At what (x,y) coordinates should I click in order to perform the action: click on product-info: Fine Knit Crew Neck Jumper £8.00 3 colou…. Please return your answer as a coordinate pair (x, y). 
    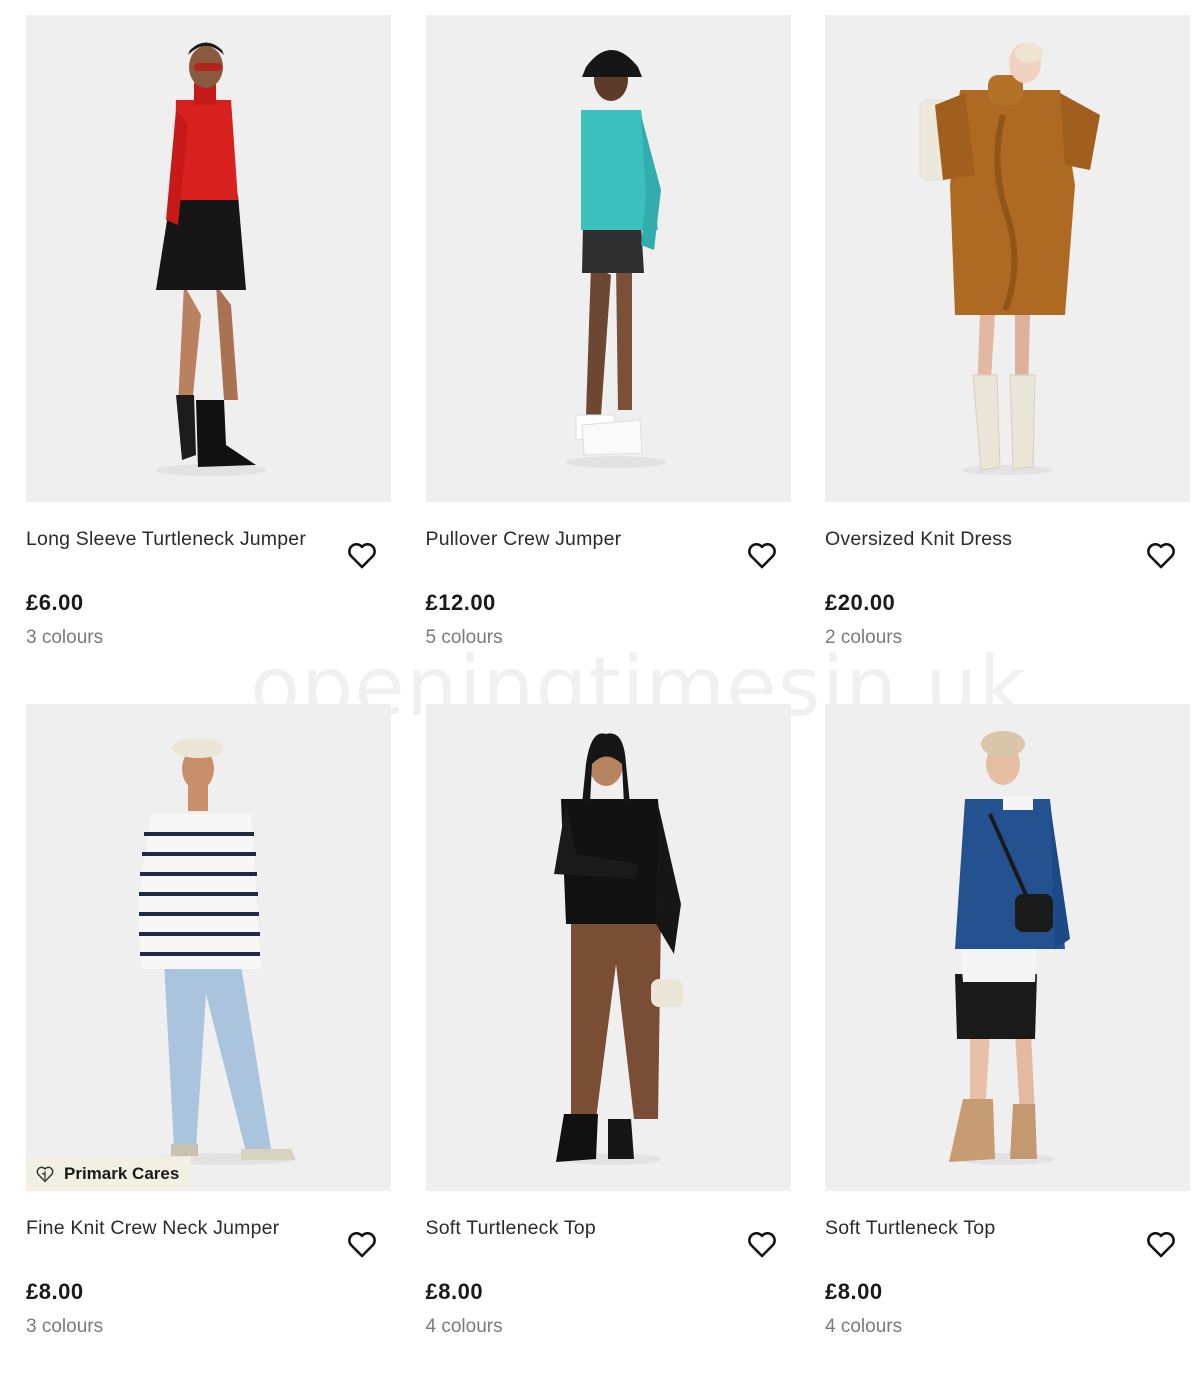
    Looking at the image, I should click on (208, 1292).